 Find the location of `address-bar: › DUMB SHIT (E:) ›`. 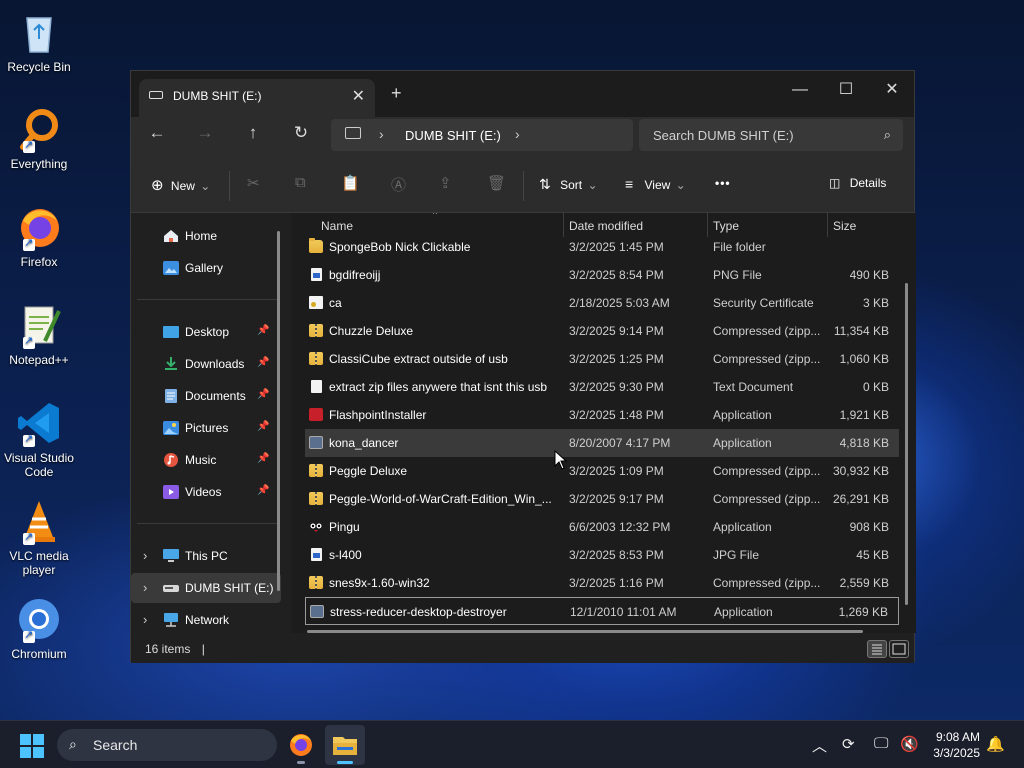

address-bar: › DUMB SHIT (E:) › is located at coordinates (482, 135).